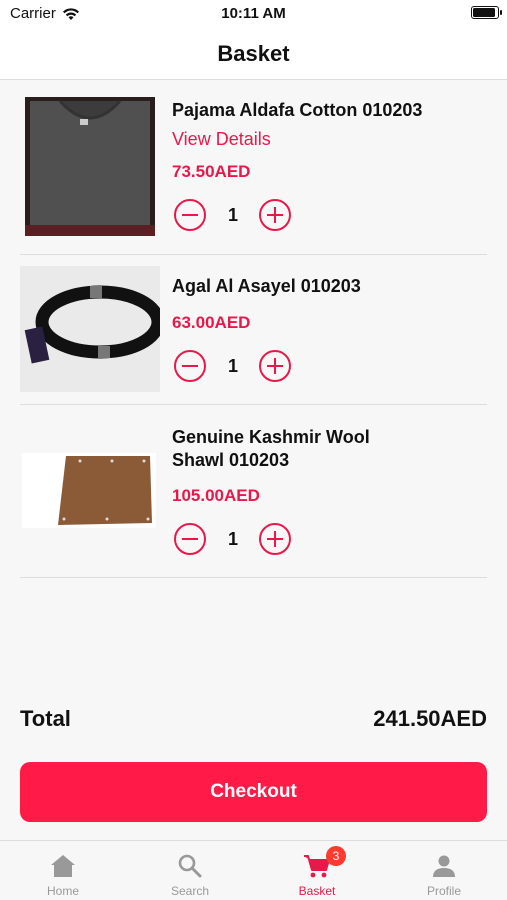  Describe the element at coordinates (90, 329) in the screenshot. I see `product-image-agal` at that location.